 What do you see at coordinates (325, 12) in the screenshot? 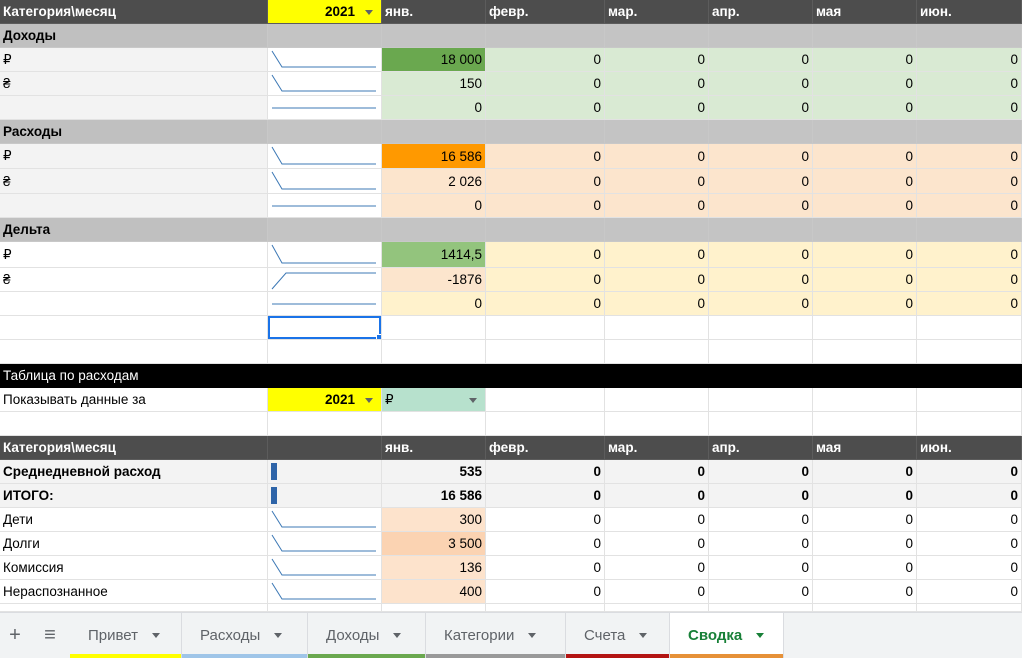
I see `year-dropdown: 2021` at bounding box center [325, 12].